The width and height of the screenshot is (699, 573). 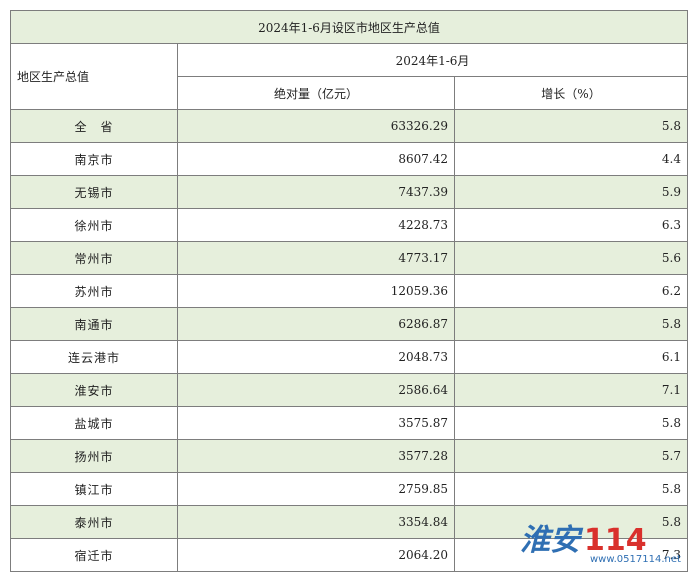 What do you see at coordinates (349, 27) in the screenshot?
I see `table-title: 2024年1-6月设区市地区生产总值` at bounding box center [349, 27].